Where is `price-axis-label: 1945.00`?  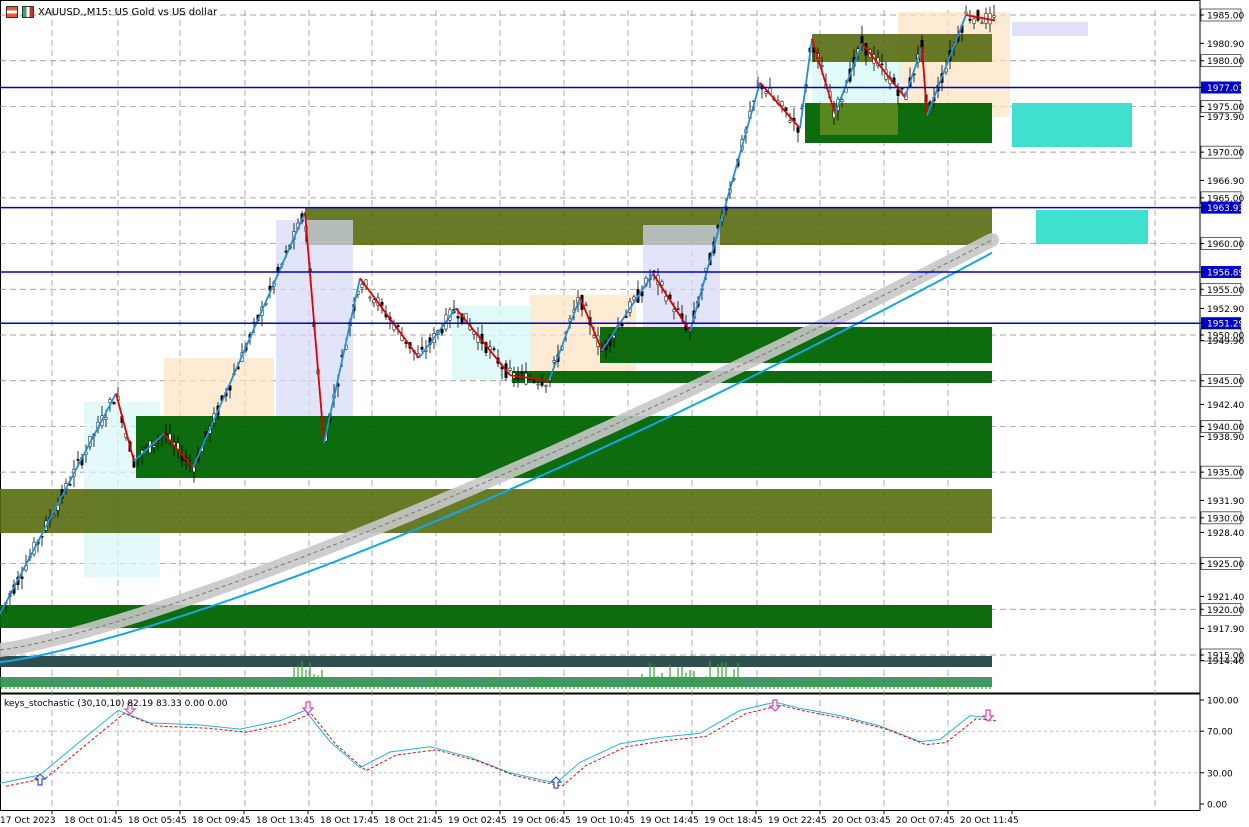 price-axis-label: 1945.00 is located at coordinates (1225, 382).